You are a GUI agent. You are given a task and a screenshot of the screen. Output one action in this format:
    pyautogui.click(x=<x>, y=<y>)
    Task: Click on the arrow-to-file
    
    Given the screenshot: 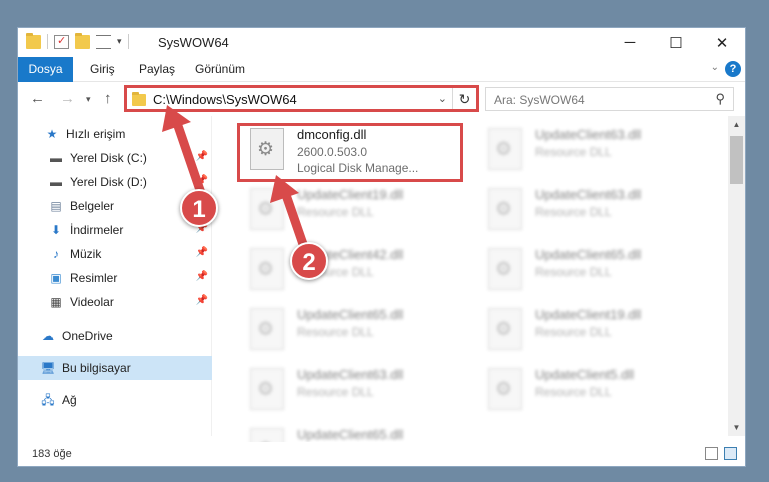 What is the action you would take?
    pyautogui.click(x=290, y=215)
    